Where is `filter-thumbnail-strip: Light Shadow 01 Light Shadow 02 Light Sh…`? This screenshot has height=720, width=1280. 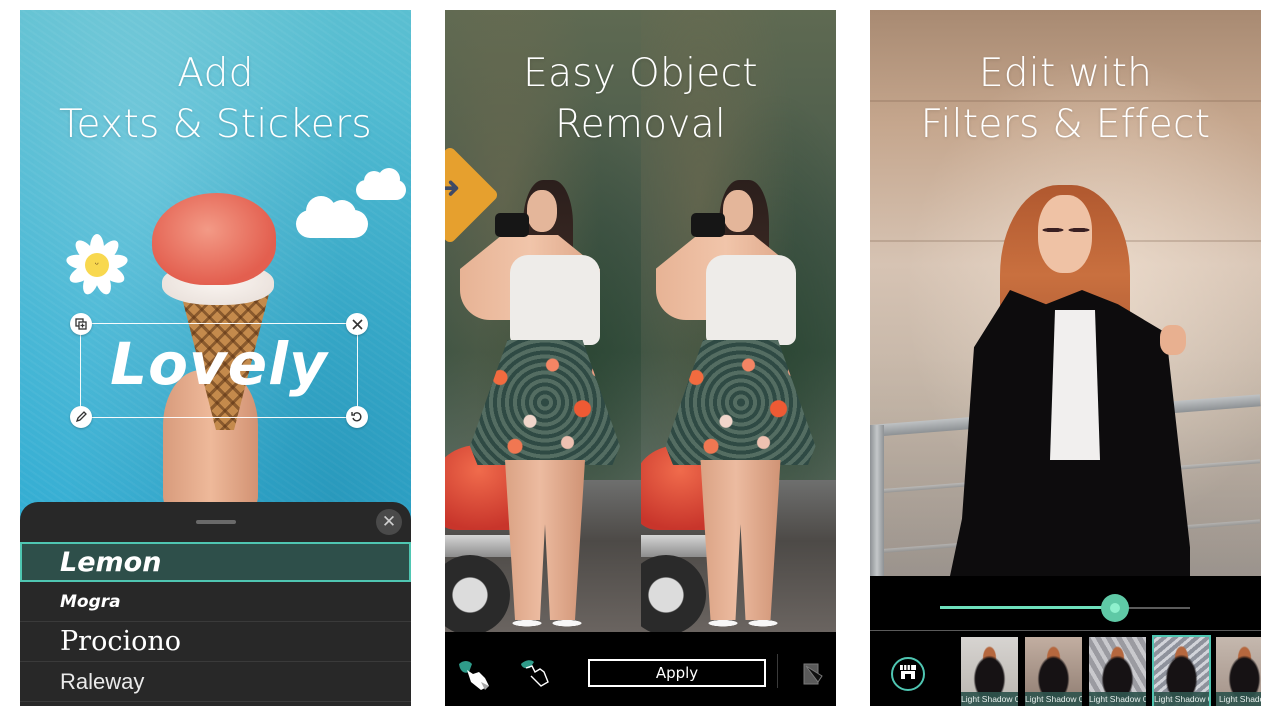 filter-thumbnail-strip: Light Shadow 01 Light Shadow 02 Light Sh… is located at coordinates (1111, 670).